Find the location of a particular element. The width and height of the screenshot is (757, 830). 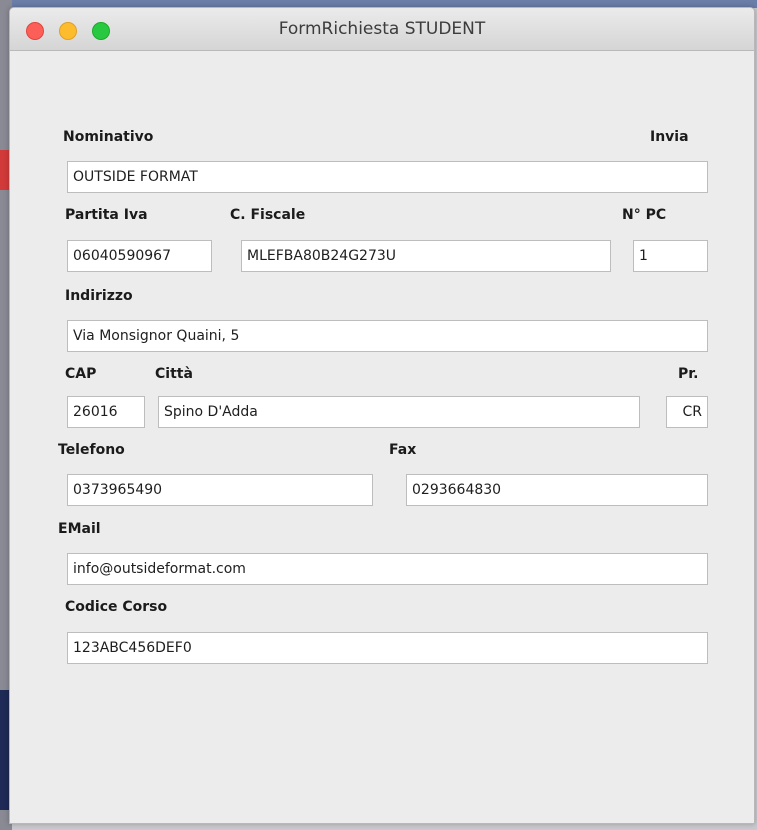

indirizzo-field is located at coordinates (387, 336).